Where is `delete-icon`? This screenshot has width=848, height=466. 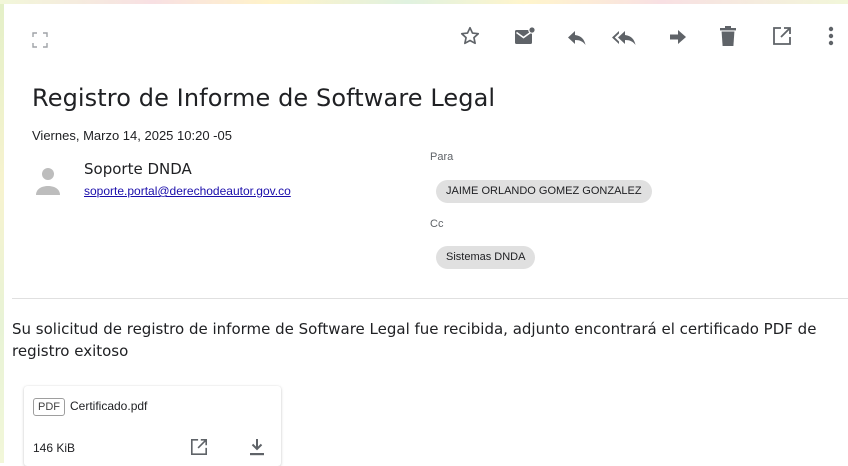
delete-icon is located at coordinates (728, 36).